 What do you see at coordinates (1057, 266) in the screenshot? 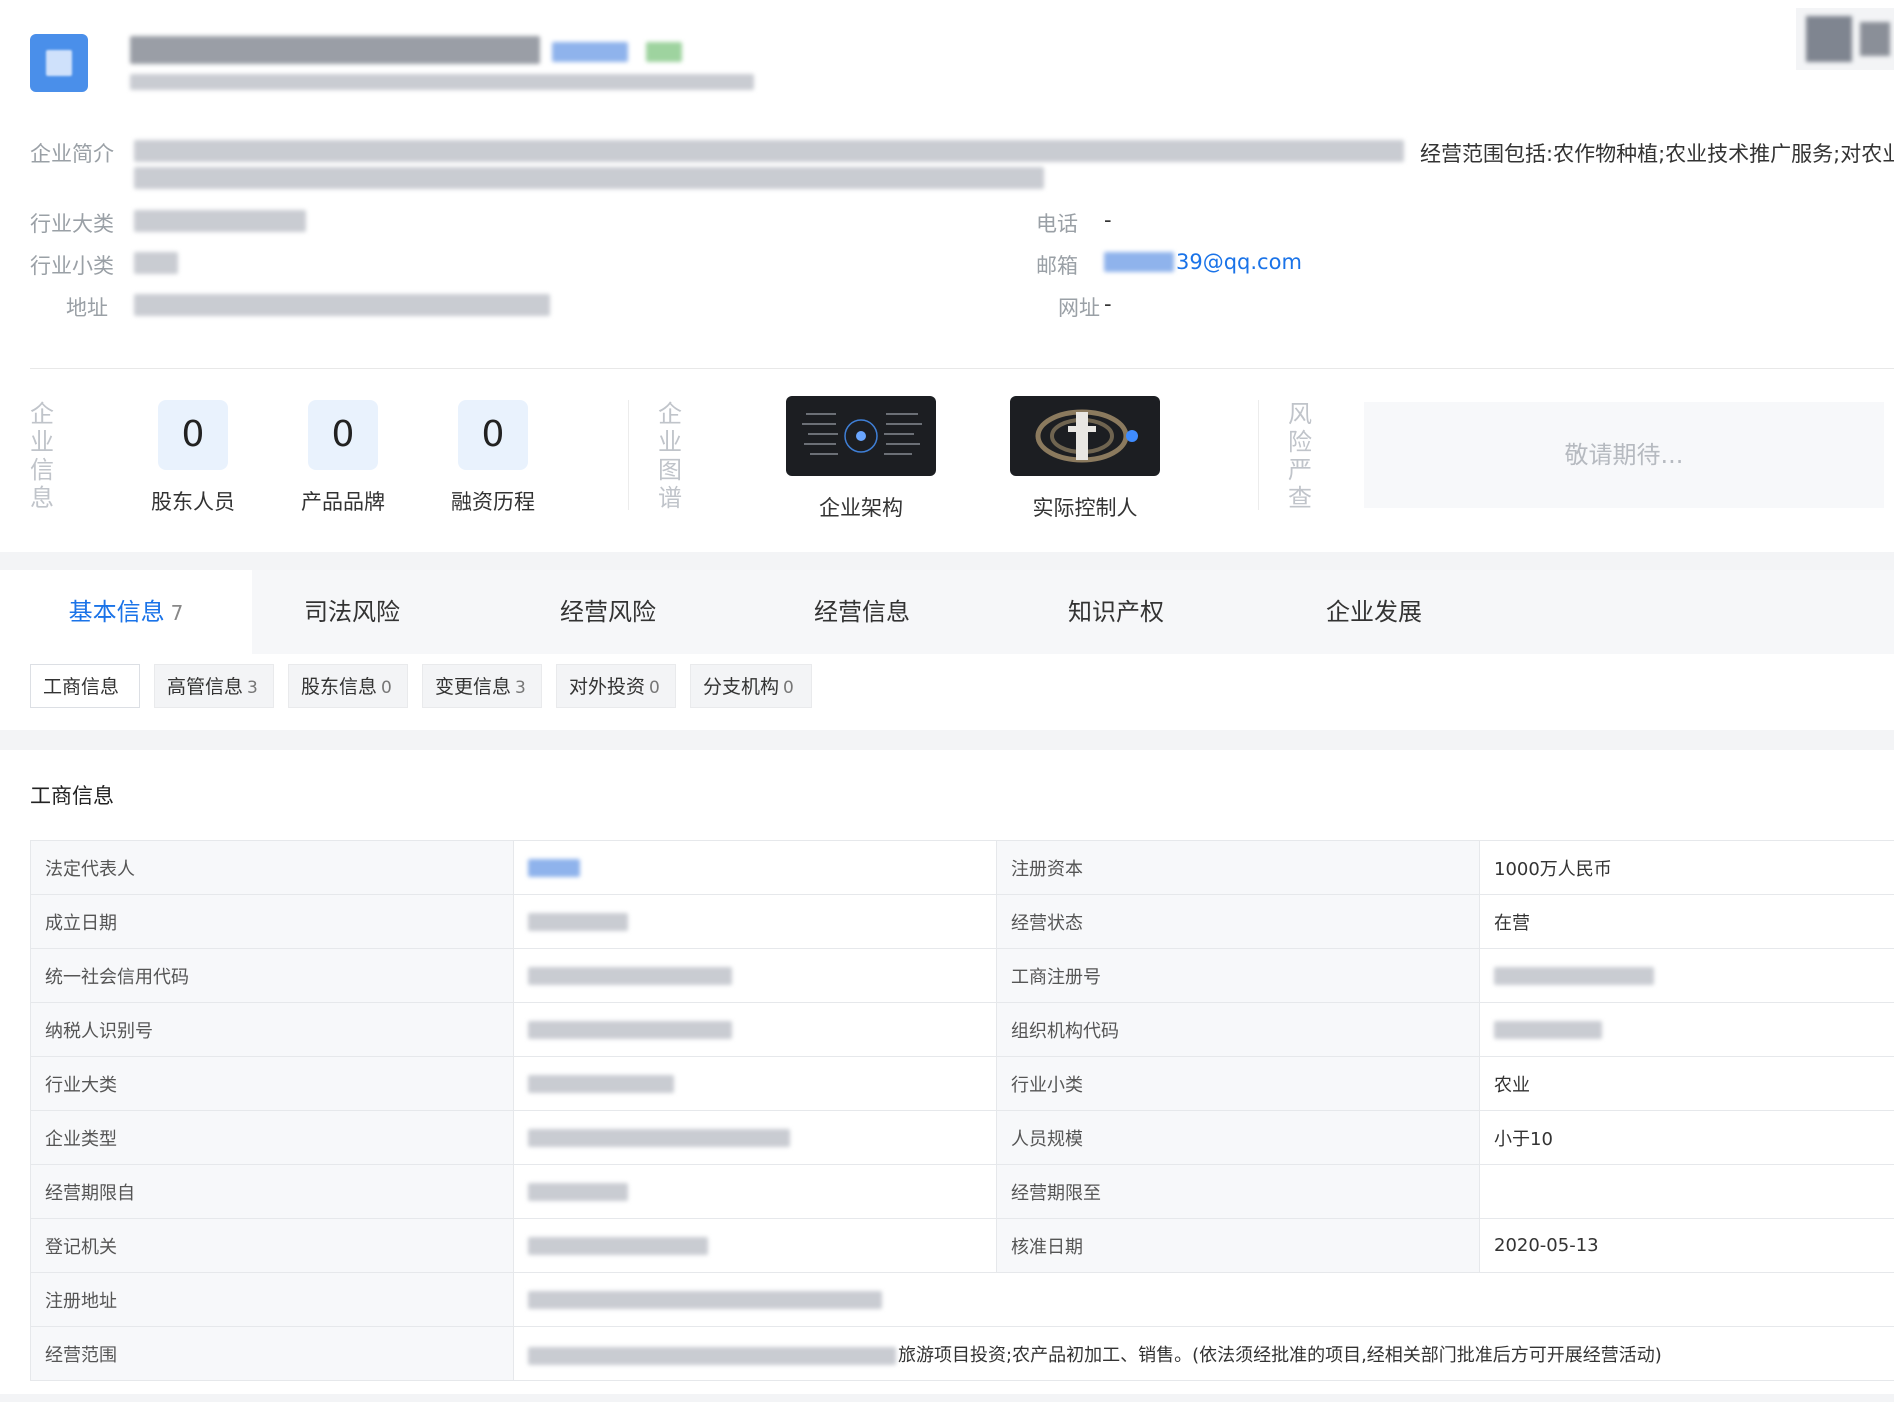
I see `email-label: 邮箱` at bounding box center [1057, 266].